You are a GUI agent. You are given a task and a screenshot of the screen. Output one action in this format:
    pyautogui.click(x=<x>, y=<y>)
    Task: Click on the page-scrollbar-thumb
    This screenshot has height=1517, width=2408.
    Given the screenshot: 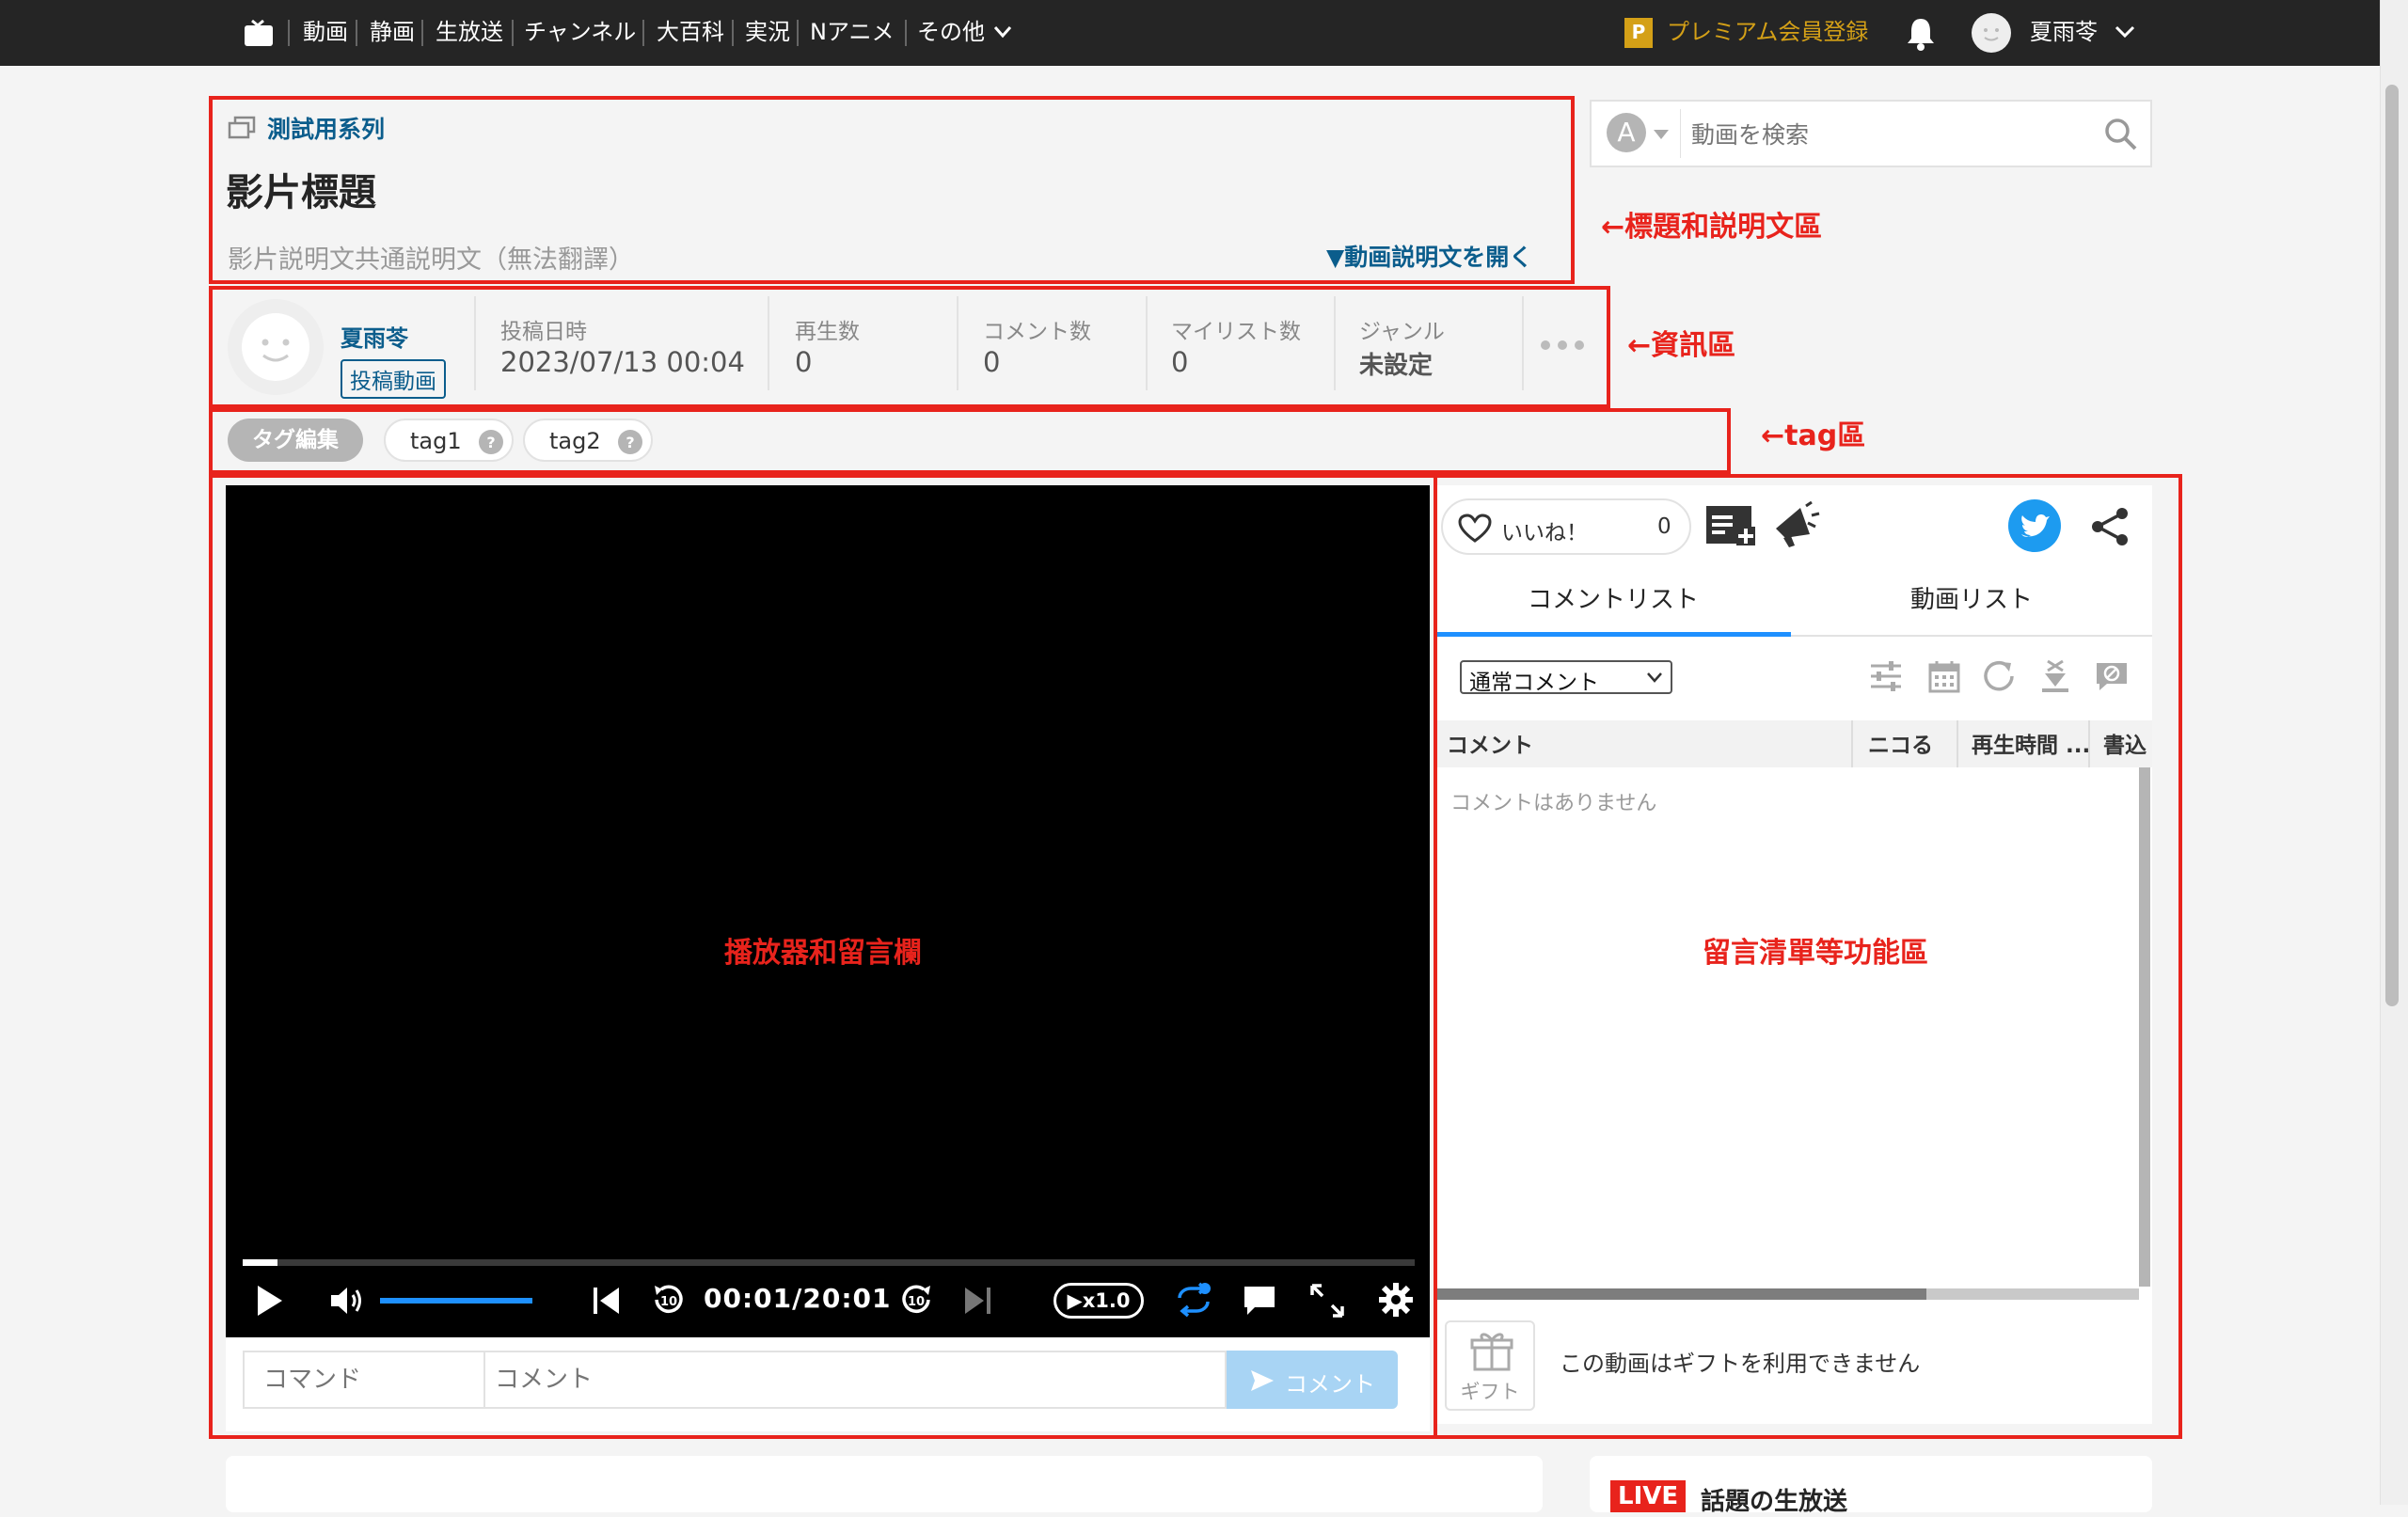 What is the action you would take?
    pyautogui.click(x=2392, y=545)
    